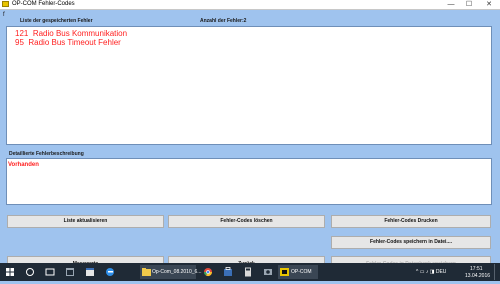 The image size is (500, 284). Describe the element at coordinates (70, 272) in the screenshot. I see `taskbar-app-icon` at that location.